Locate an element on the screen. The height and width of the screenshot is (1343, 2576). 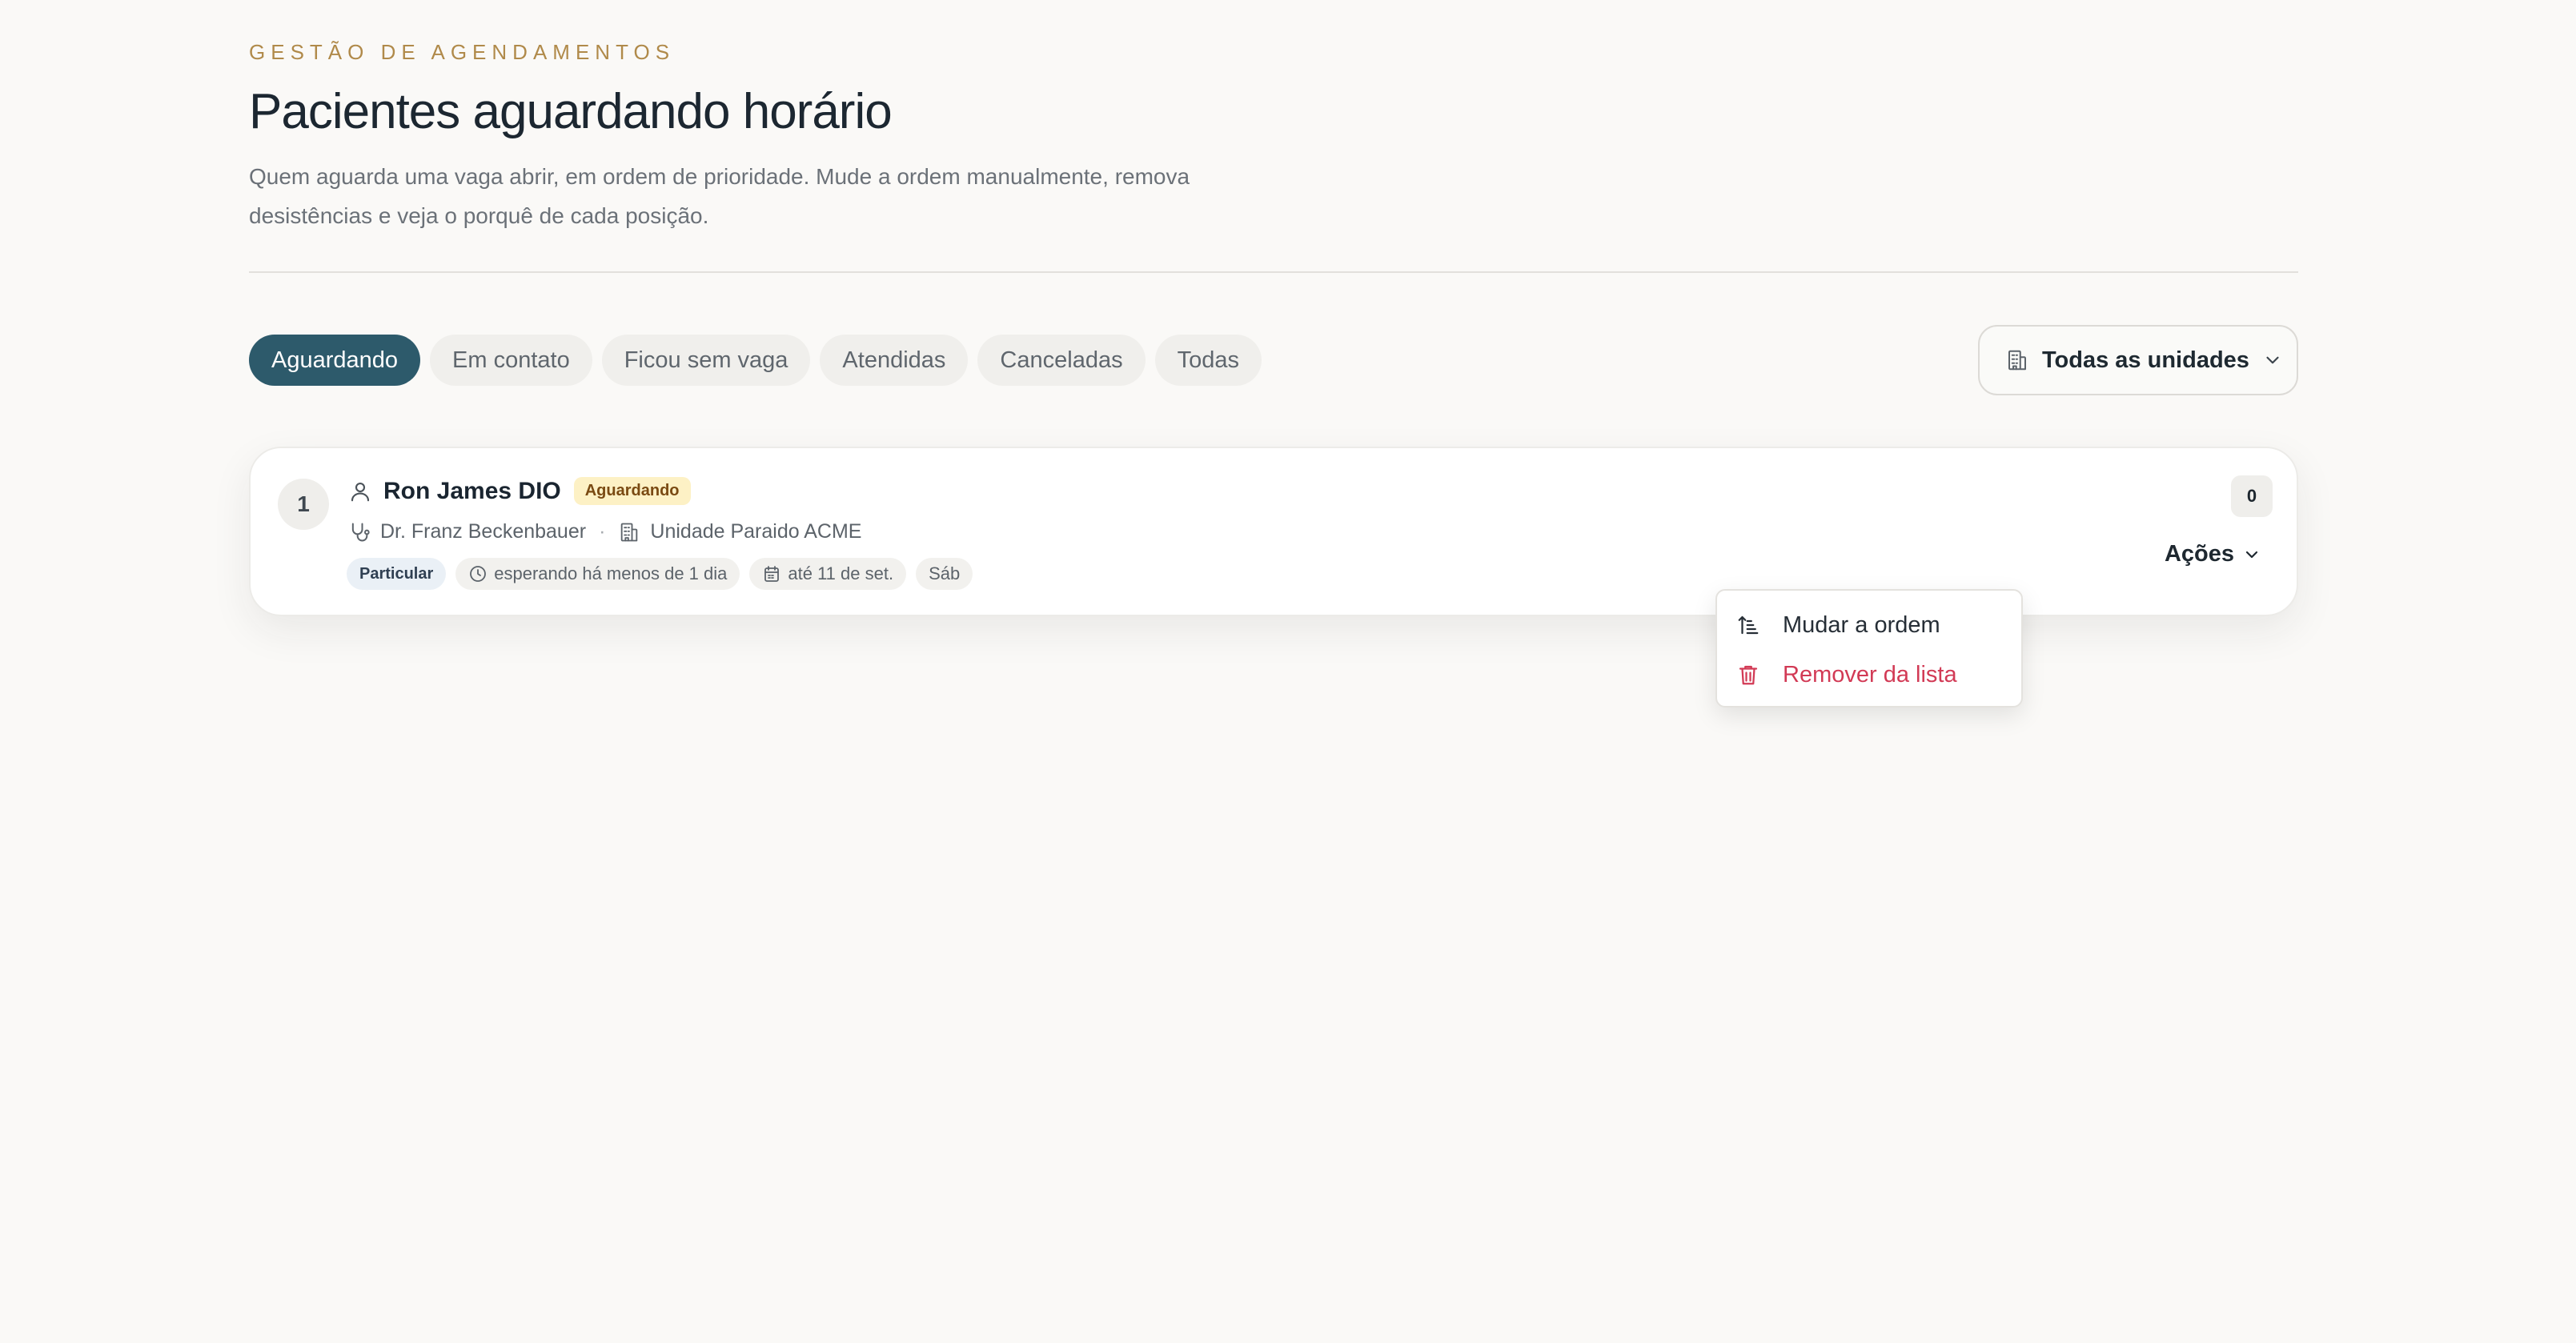
tab-canceladas: Canceladas is located at coordinates (1061, 360).